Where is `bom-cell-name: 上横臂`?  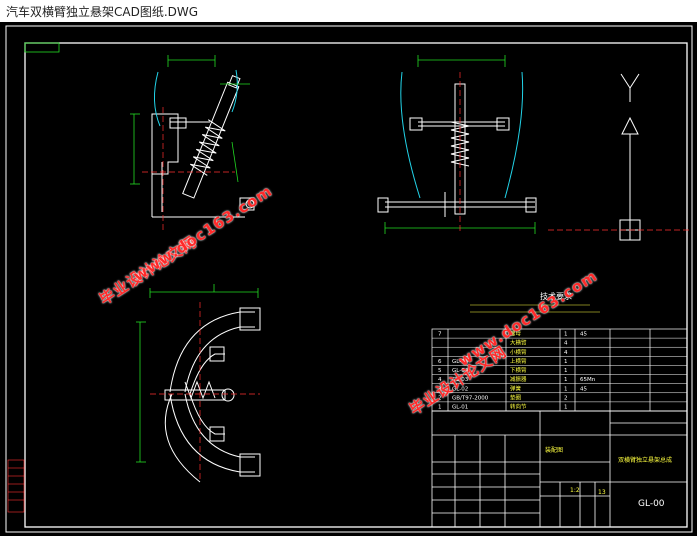 bom-cell-name: 上横臂 is located at coordinates (518, 361).